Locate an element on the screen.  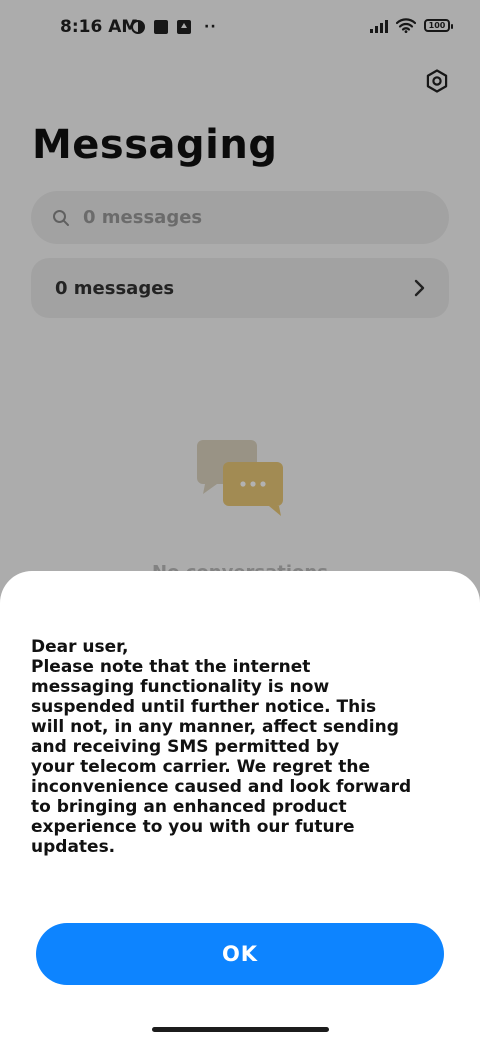
dialog-message-line: inconvenience caused and look forward is located at coordinates (221, 787).